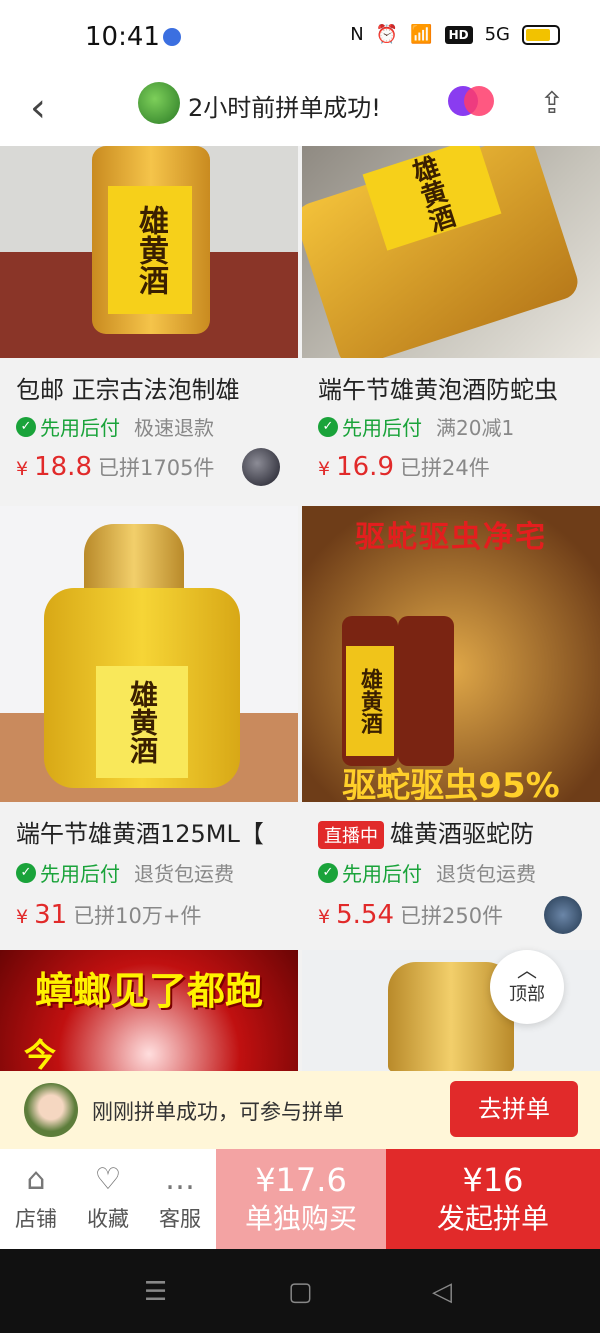 Image resolution: width=600 pixels, height=1333 pixels. What do you see at coordinates (180, 1198) in the screenshot?
I see `customer-service-button: … 客服` at bounding box center [180, 1198].